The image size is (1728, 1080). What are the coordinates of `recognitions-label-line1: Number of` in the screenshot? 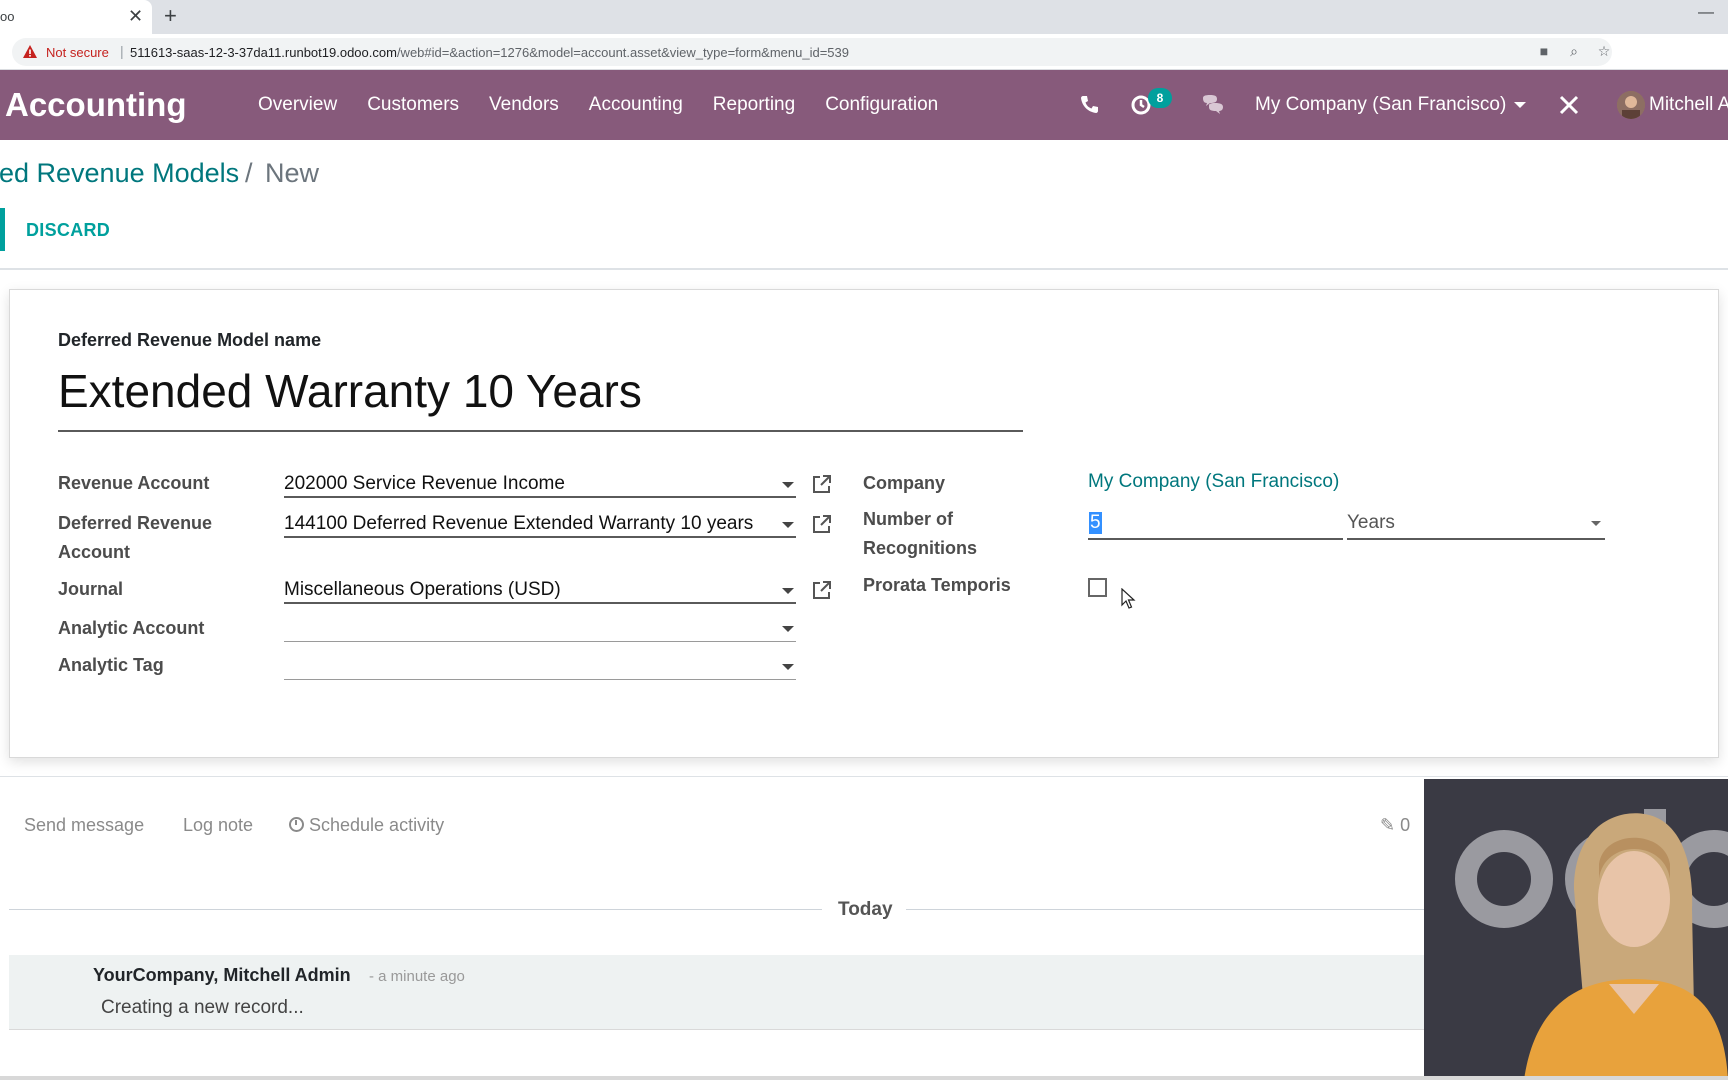 It's located at (908, 519).